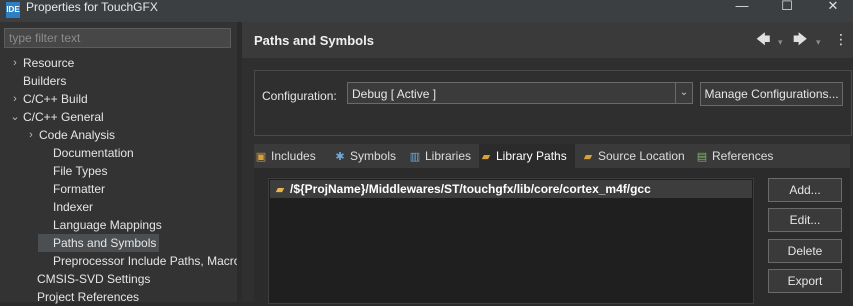 The height and width of the screenshot is (306, 853). What do you see at coordinates (117, 38) in the screenshot?
I see `filter-input: type filter text` at bounding box center [117, 38].